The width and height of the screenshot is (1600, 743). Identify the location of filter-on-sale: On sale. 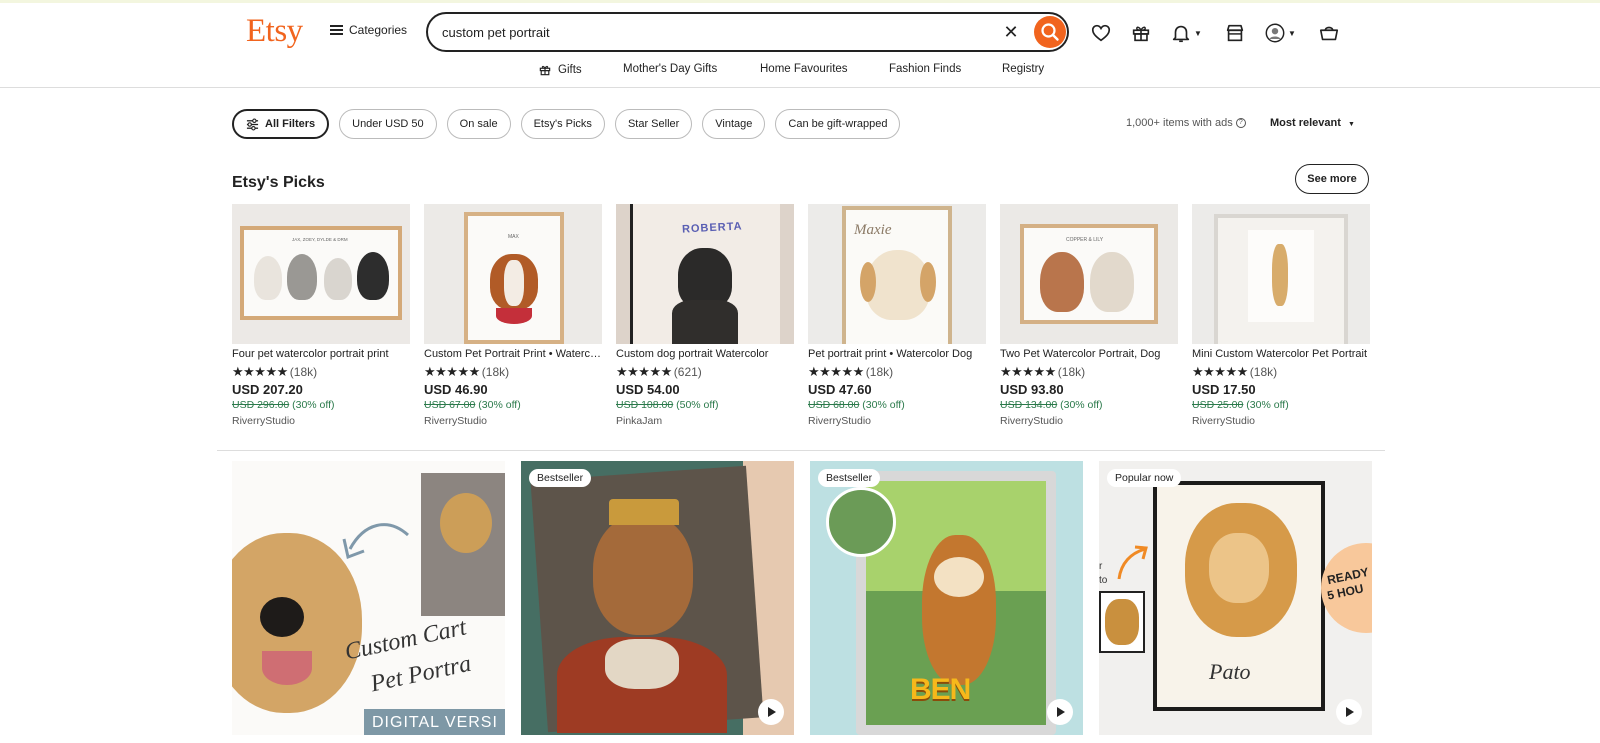
(478, 124).